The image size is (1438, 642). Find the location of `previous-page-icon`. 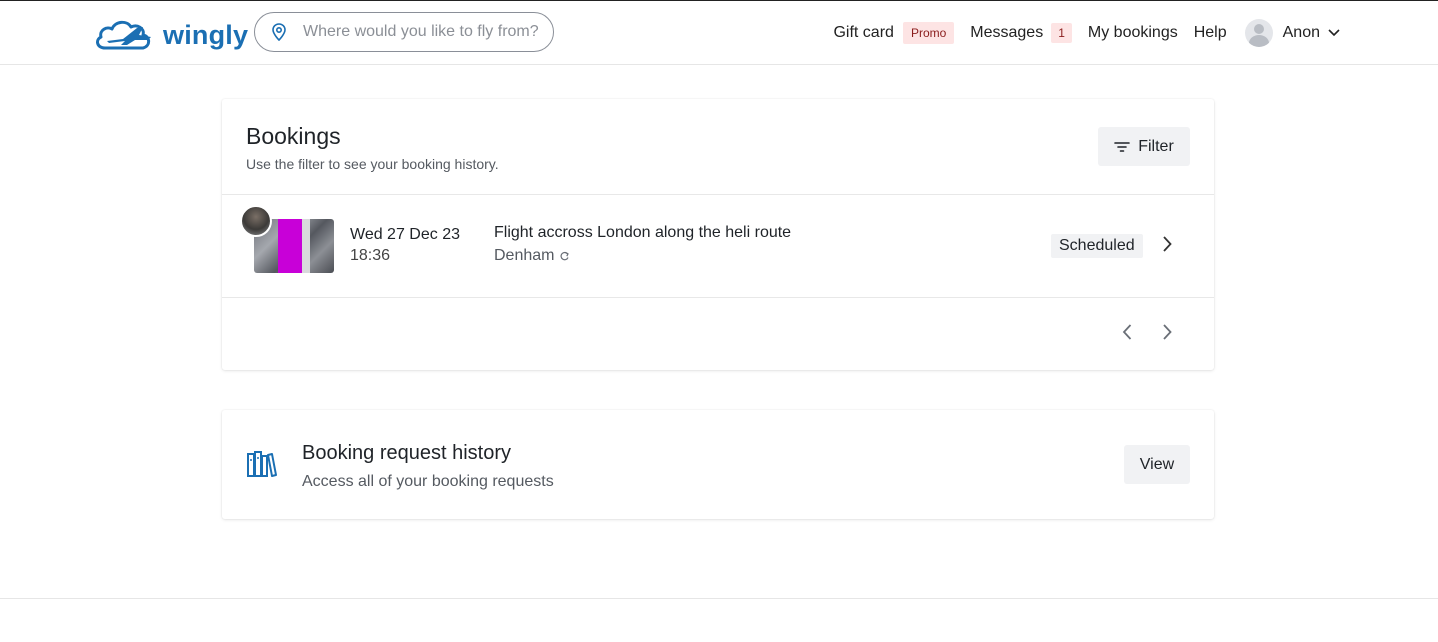

previous-page-icon is located at coordinates (1127, 332).